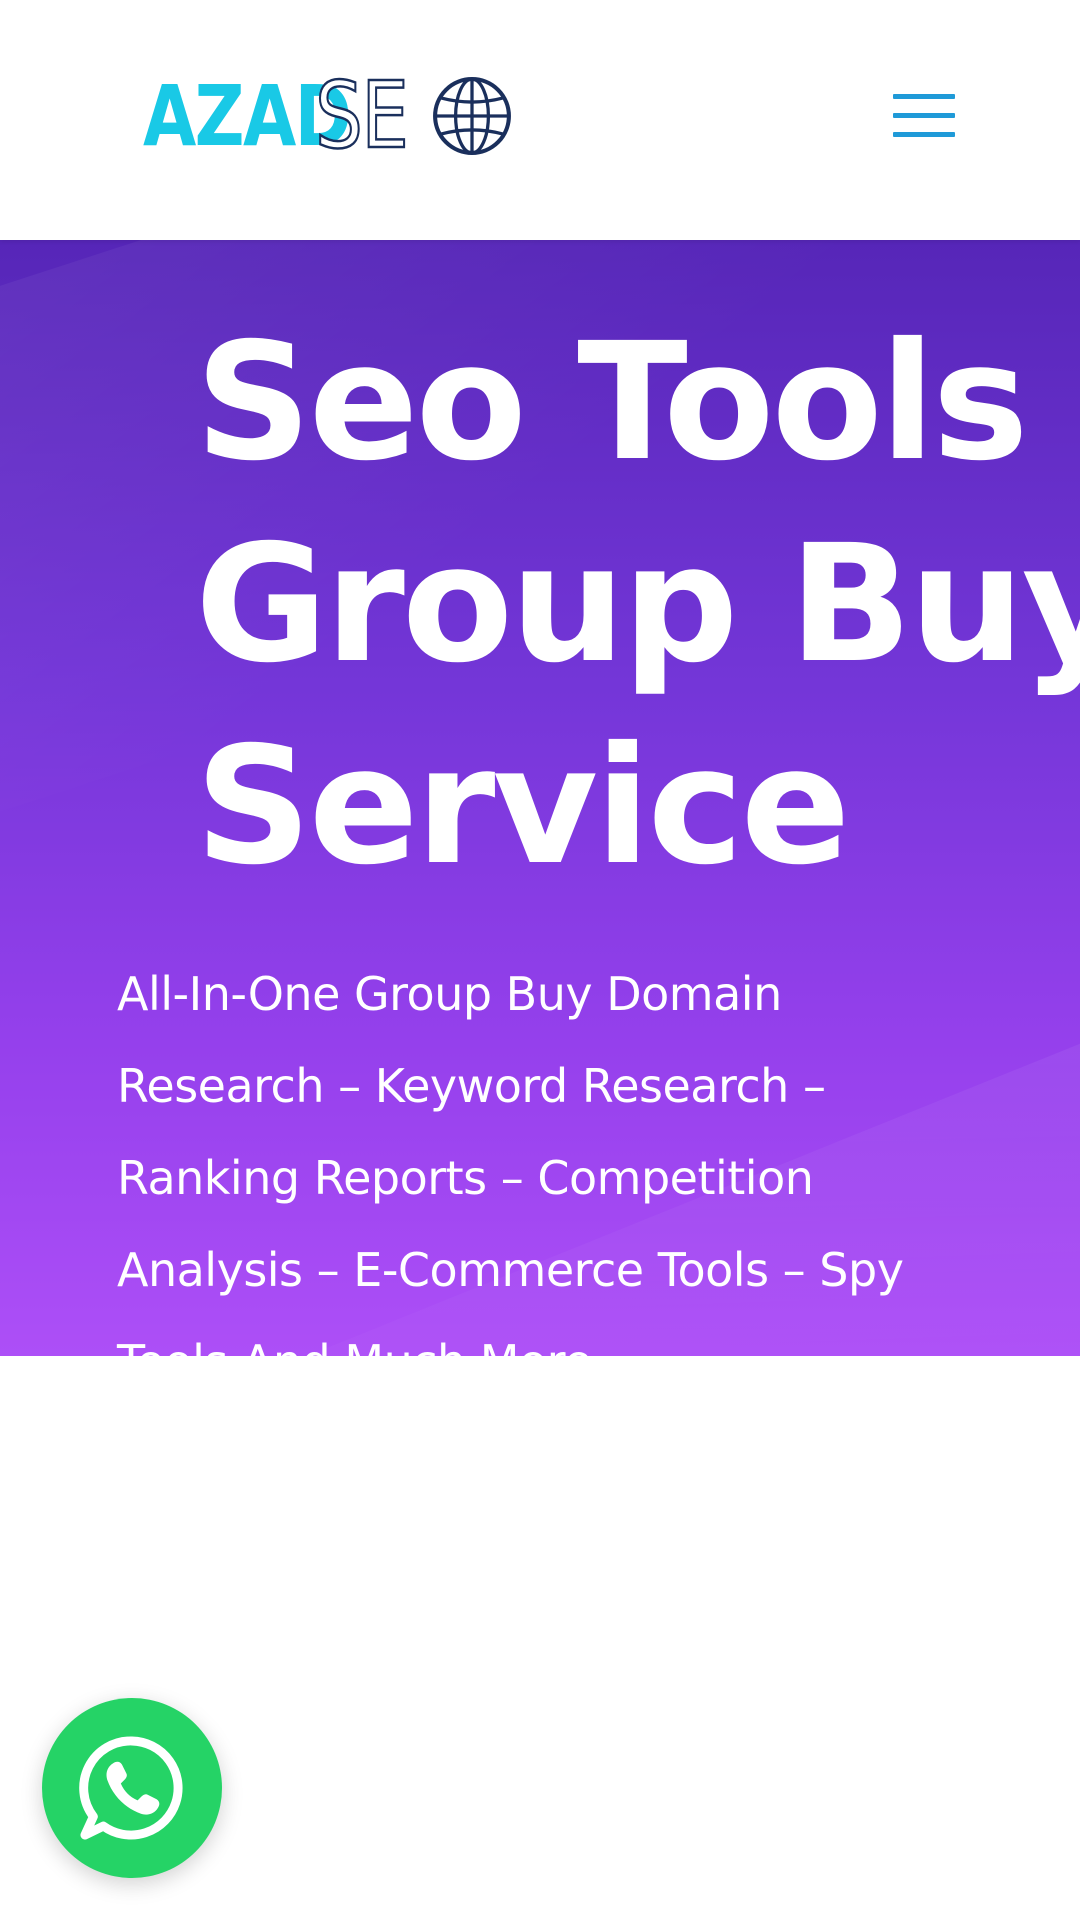 This screenshot has width=1080, height=1920. Describe the element at coordinates (510, 1270) in the screenshot. I see `hero-subtitle-line: Analysis – E-Commerce Tools – Spy` at that location.